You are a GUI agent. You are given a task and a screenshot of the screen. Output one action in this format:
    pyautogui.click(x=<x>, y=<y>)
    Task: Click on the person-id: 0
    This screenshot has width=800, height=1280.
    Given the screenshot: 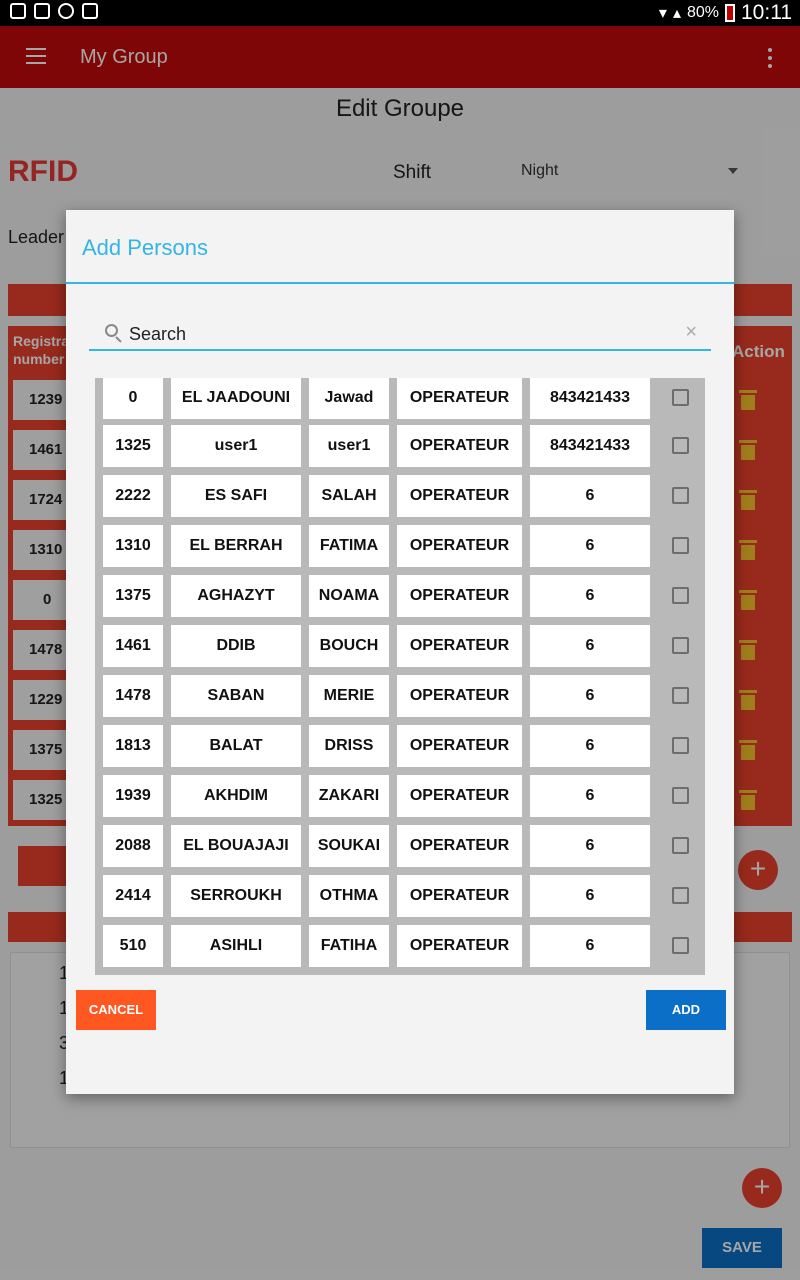 What is the action you would take?
    pyautogui.click(x=133, y=398)
    